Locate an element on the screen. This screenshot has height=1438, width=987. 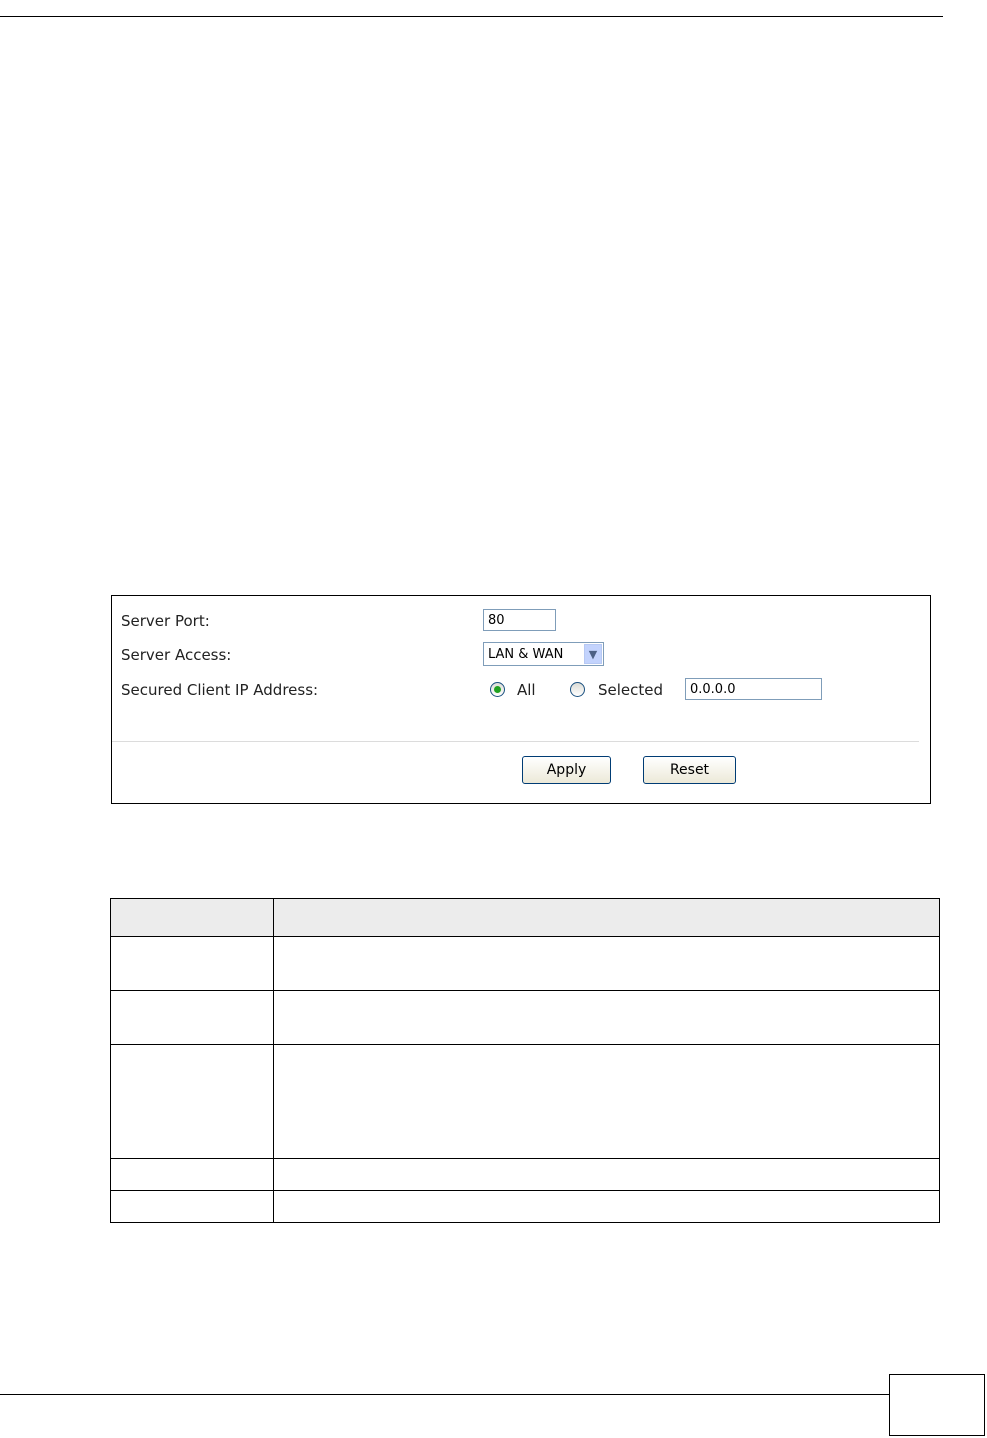
reset-button: Reset is located at coordinates (689, 770).